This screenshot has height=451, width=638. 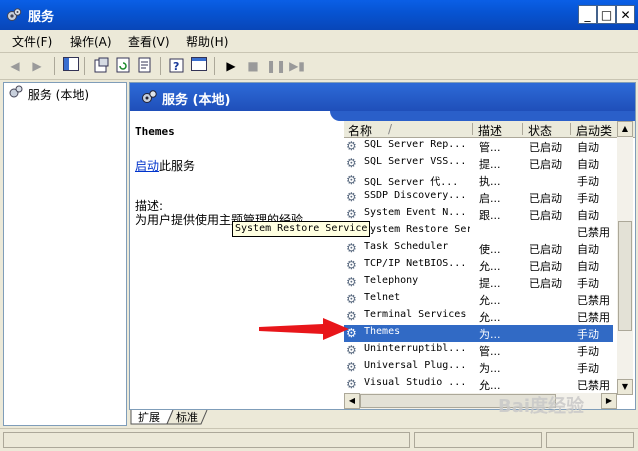 What do you see at coordinates (478, 367) in the screenshot?
I see `table-row: ⚙ Universal Plug... 为... 手动` at bounding box center [478, 367].